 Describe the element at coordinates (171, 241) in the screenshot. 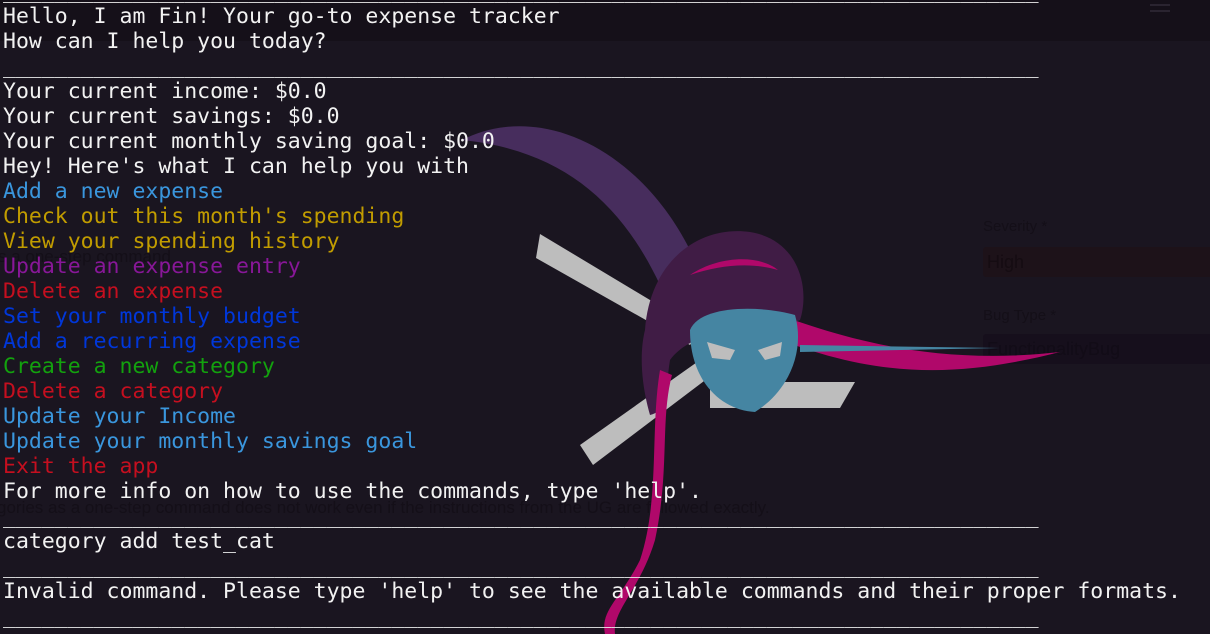

I see `menu-item: View your spending history` at that location.